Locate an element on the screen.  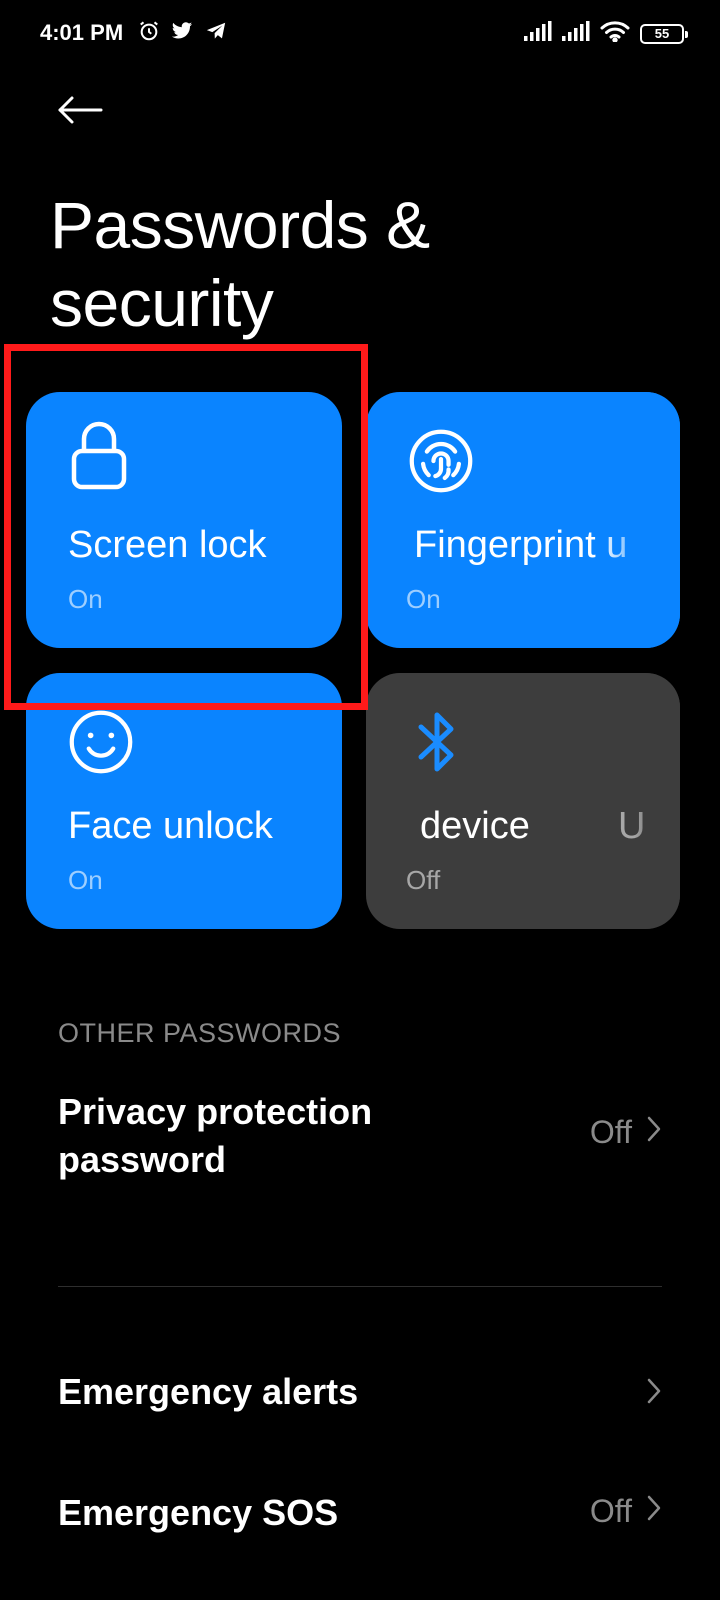
tile-status: Off is located at coordinates (423, 880).